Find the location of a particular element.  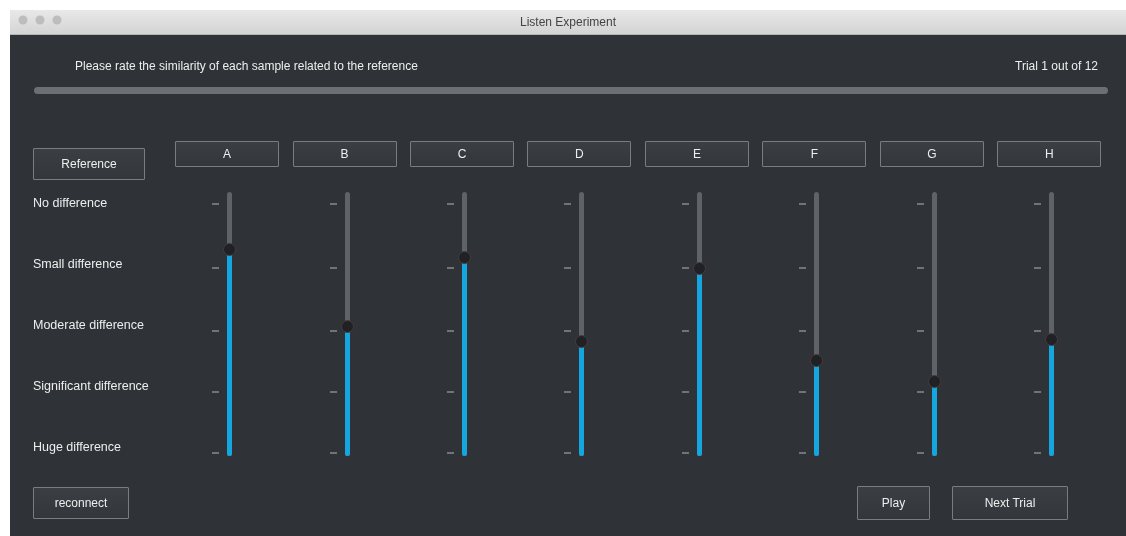

scale-label: Small difference is located at coordinates (78, 264).